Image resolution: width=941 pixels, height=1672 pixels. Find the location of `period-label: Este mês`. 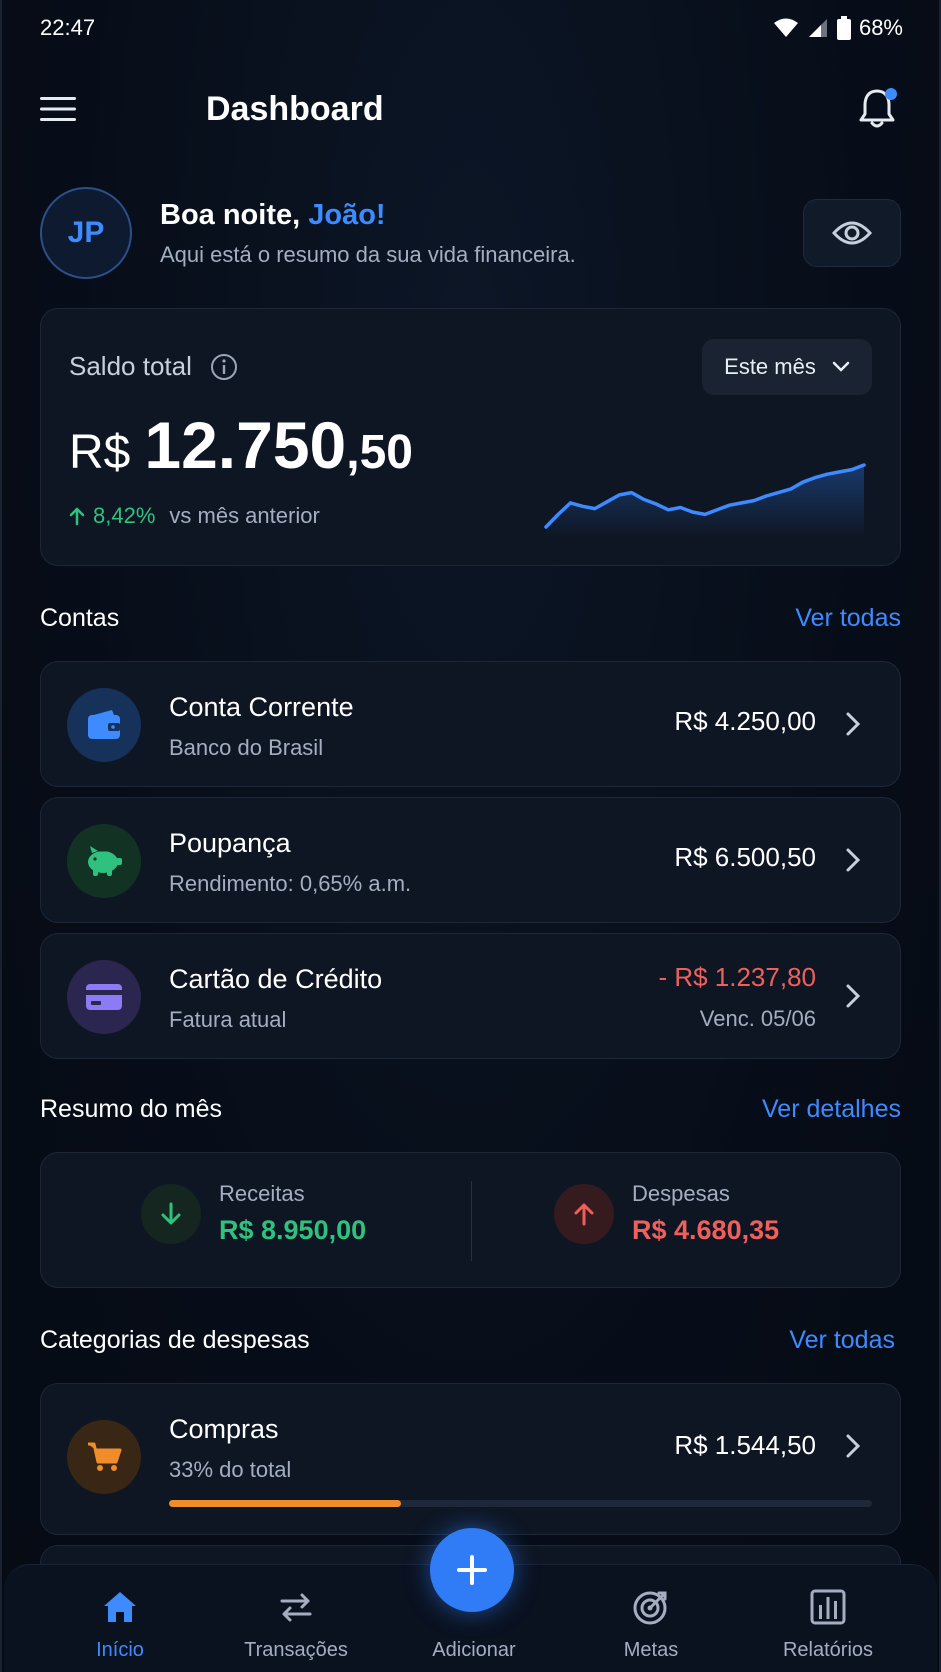

period-label: Este mês is located at coordinates (770, 366).